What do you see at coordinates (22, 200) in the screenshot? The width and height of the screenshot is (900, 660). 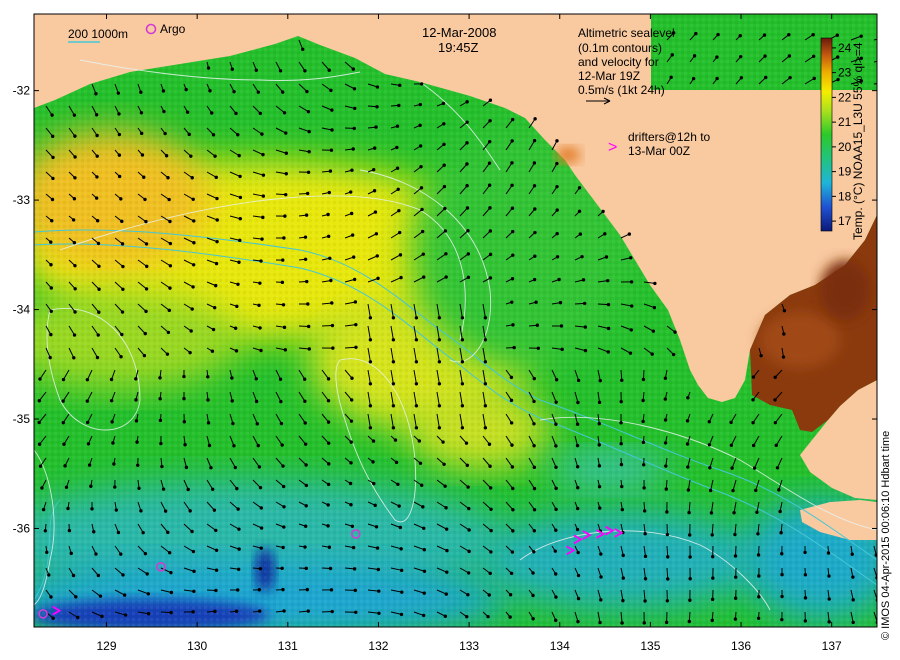 I see `lat-tick-label: -33` at bounding box center [22, 200].